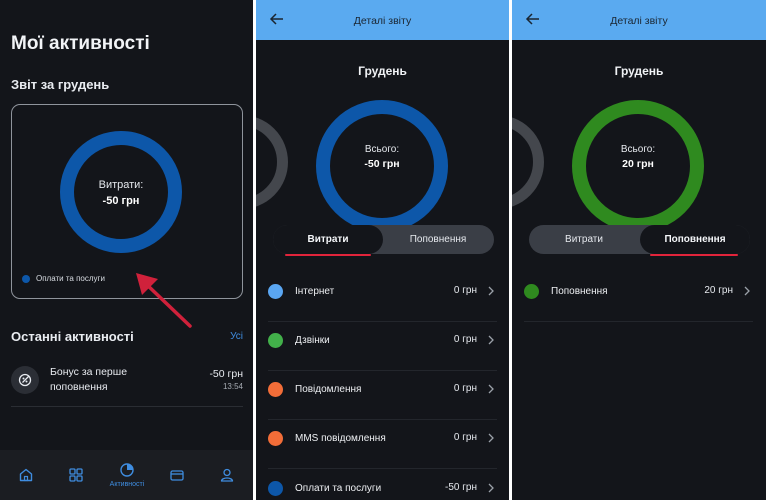 Image resolution: width=766 pixels, height=500 pixels. Describe the element at coordinates (232, 386) in the screenshot. I see `activity-time: 13:54` at that location.